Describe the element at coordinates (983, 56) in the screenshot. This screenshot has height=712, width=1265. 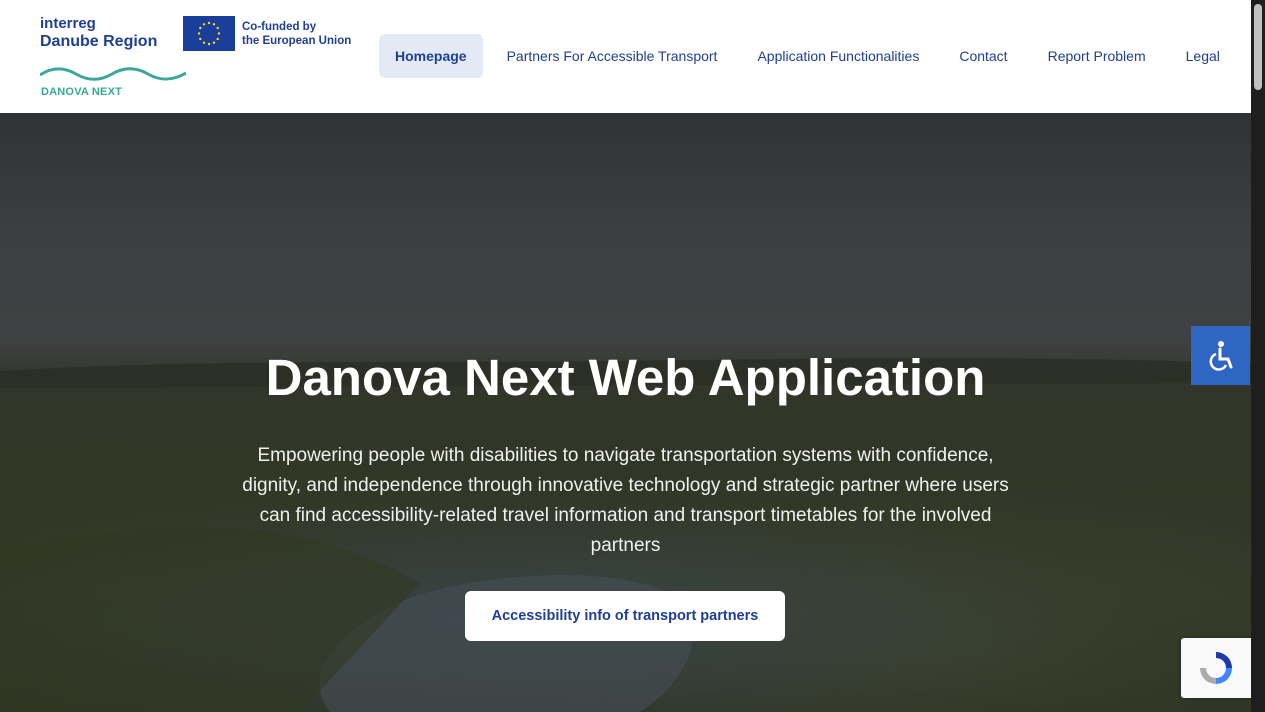
I see `nav-contact: Contact` at that location.